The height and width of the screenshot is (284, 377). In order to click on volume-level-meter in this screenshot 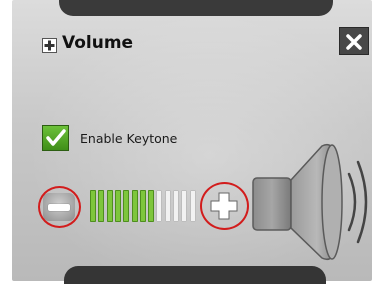, I will do `click(145, 206)`.